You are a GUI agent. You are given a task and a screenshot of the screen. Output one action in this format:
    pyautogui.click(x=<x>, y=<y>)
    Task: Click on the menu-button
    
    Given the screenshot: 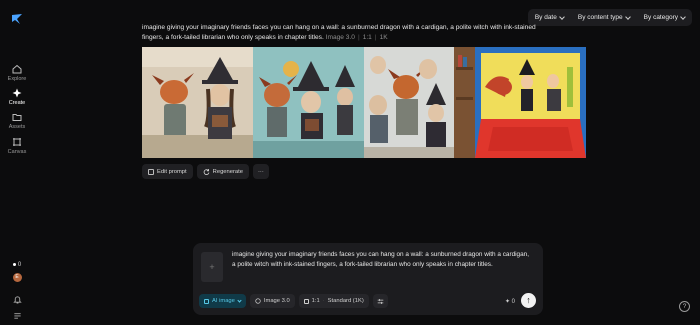 What is the action you would take?
    pyautogui.click(x=17, y=316)
    